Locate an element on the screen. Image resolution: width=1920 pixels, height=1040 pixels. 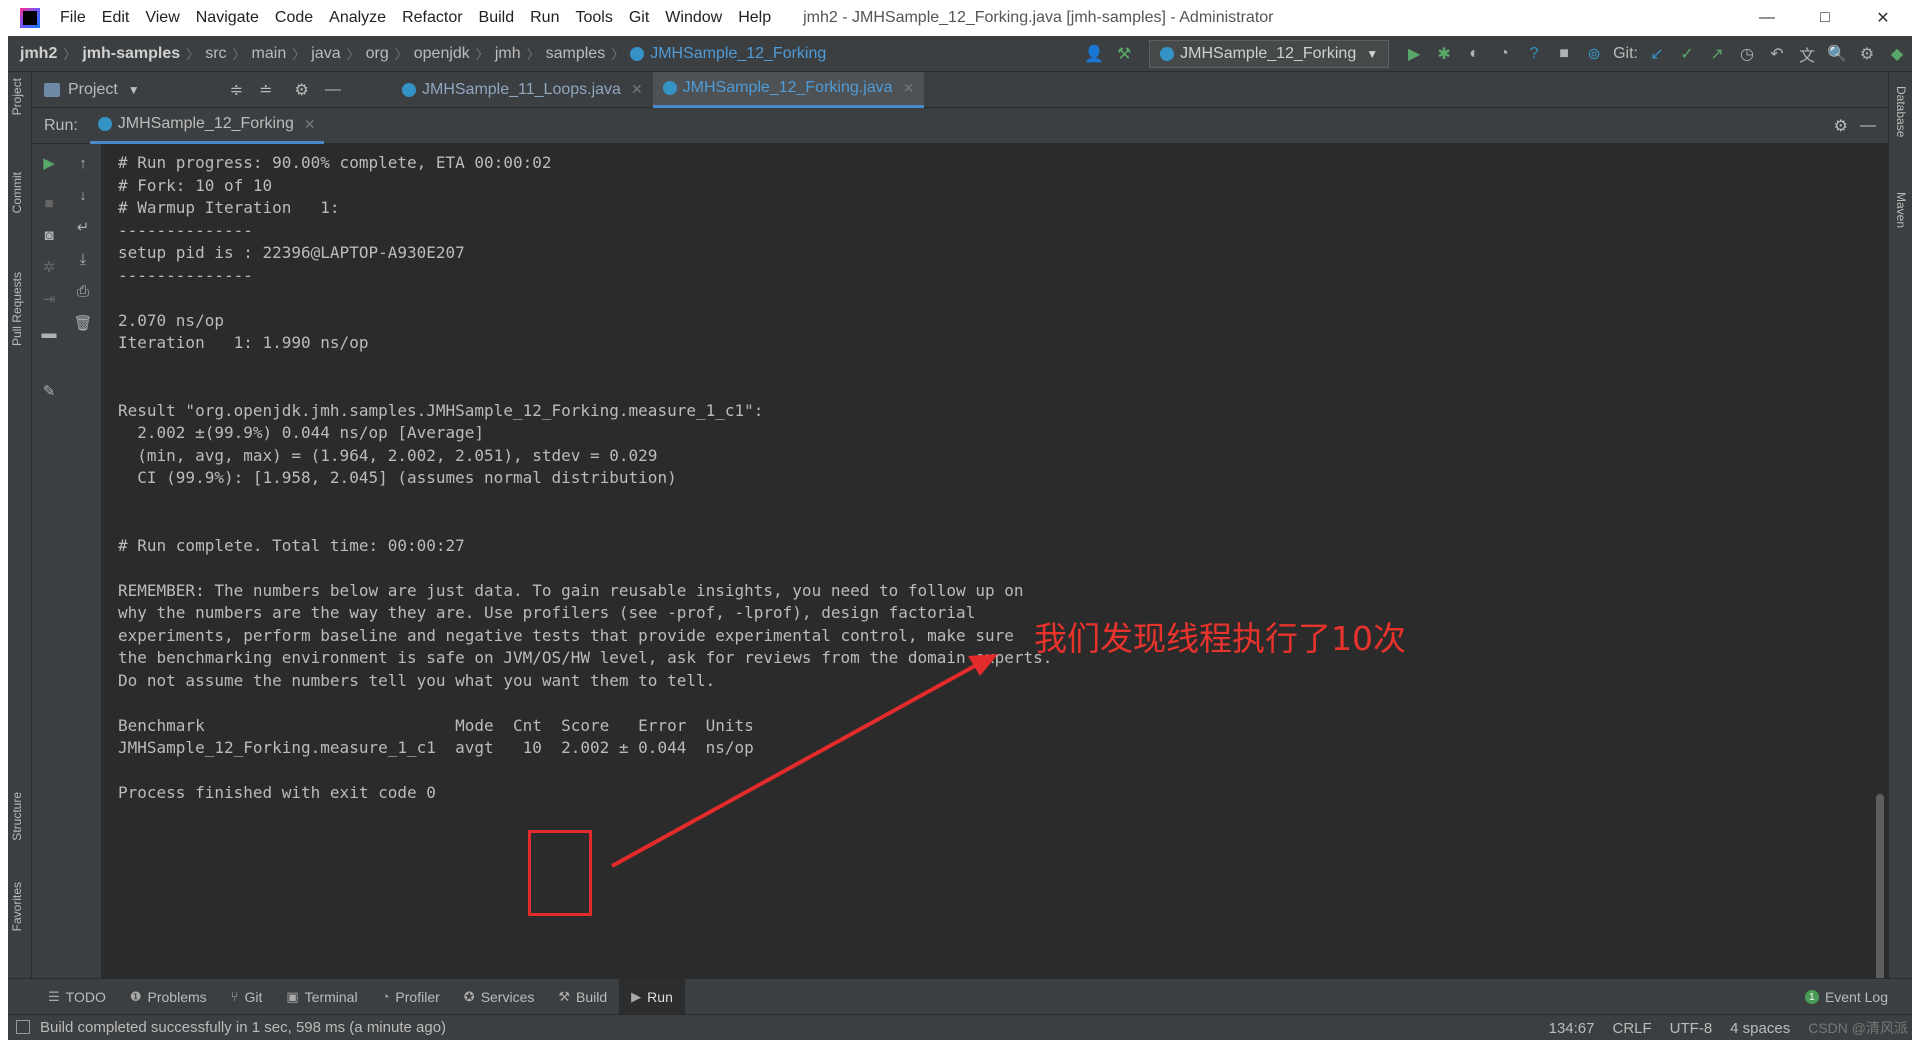
breadcrumb-class-label: JMHSample_12_Forking is located at coordinates (738, 53).